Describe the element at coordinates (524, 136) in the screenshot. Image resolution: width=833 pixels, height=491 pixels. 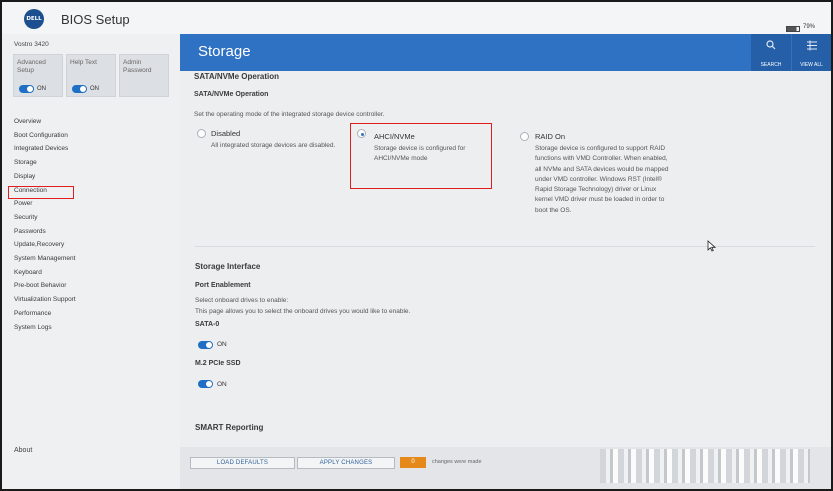
I see `radio-raid-on` at that location.